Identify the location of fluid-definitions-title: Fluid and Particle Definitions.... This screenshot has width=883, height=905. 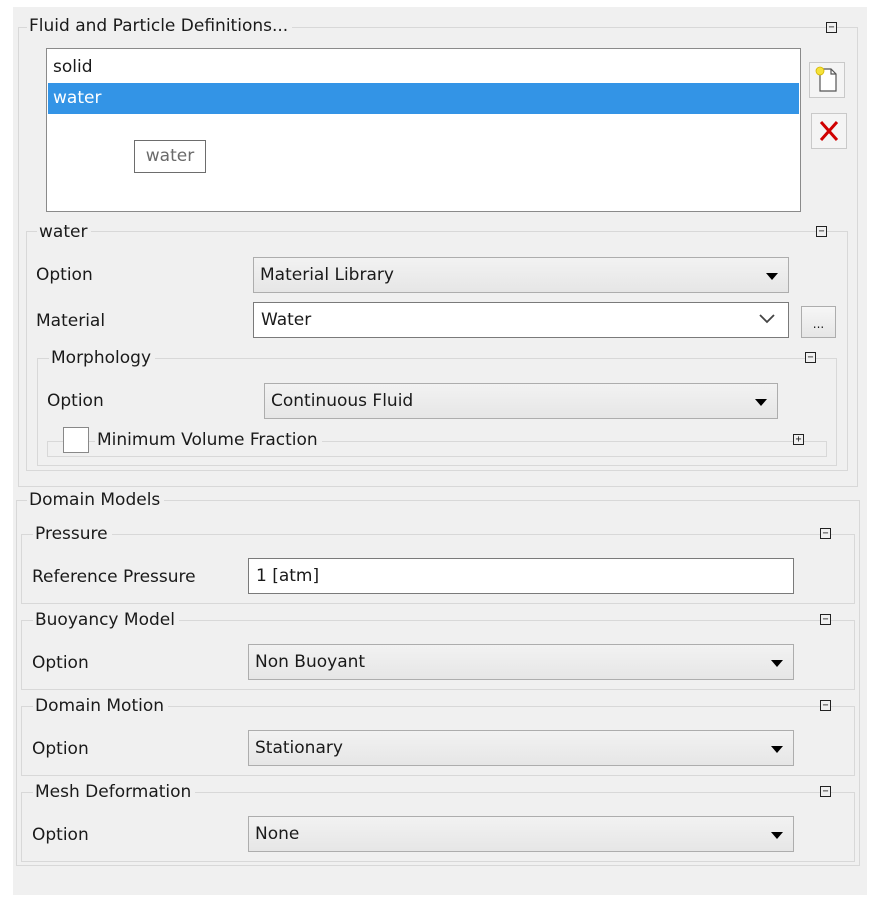
(160, 26).